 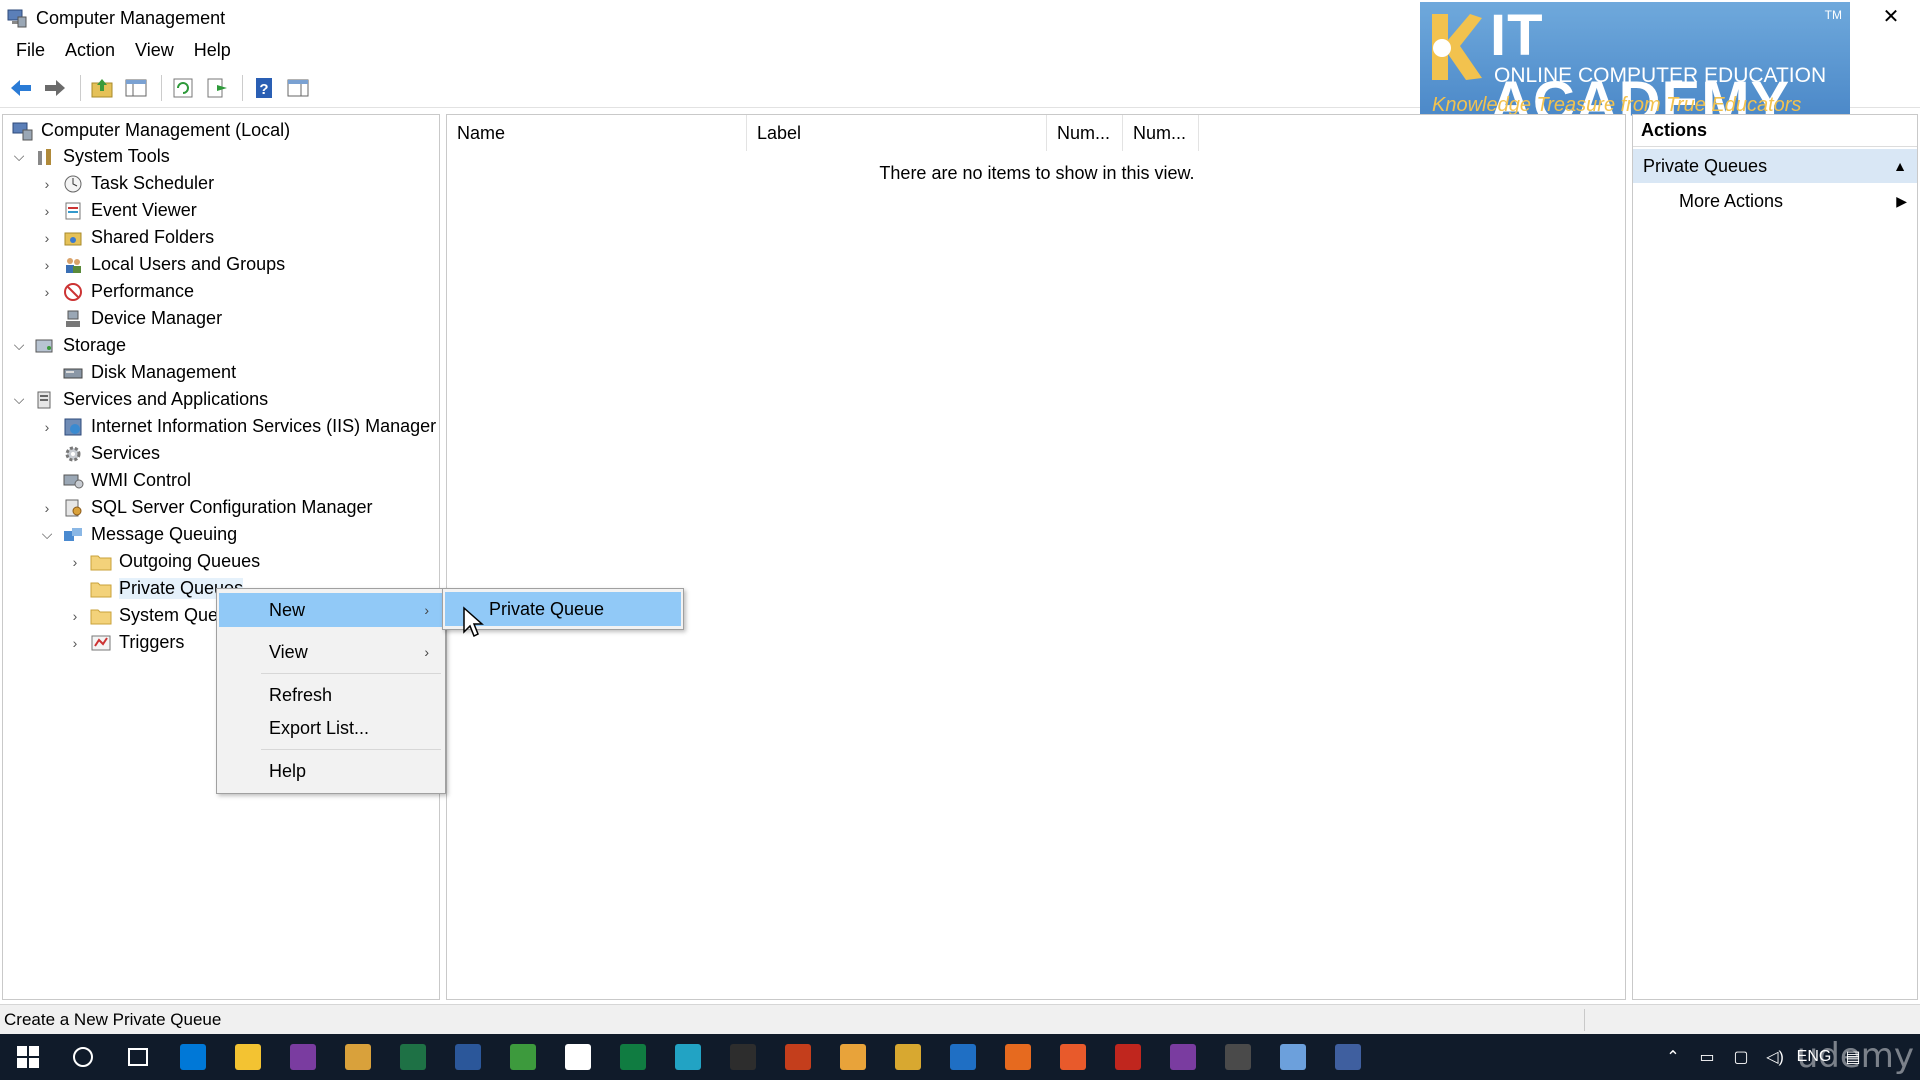 I want to click on tree-item-shared-folders: › Shared Folders, so click(x=125, y=237).